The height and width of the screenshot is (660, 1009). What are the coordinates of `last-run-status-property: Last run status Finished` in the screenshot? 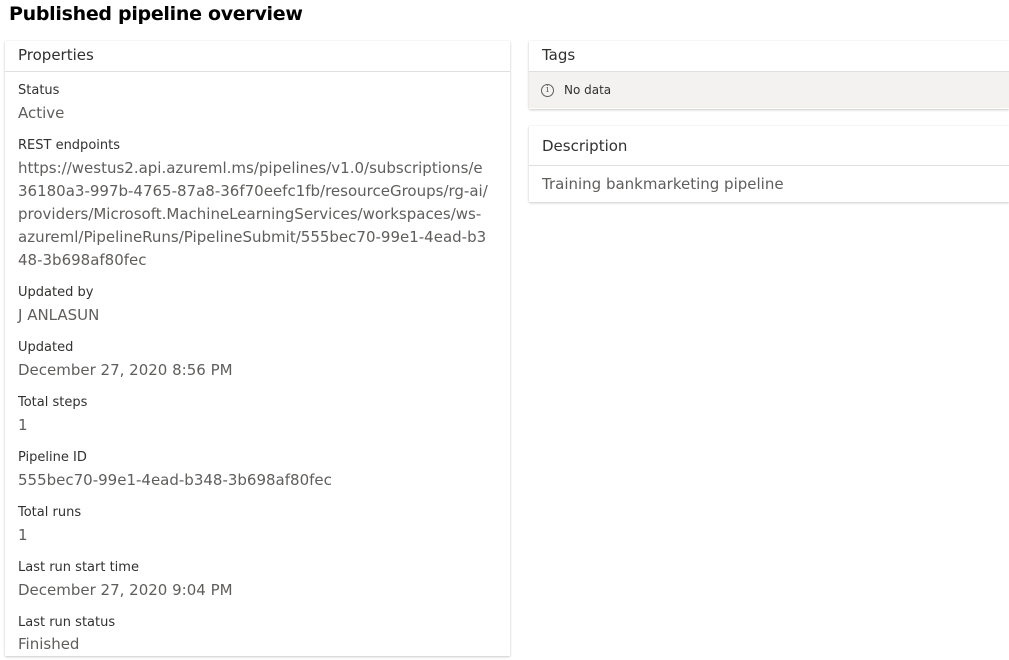 It's located at (66, 635).